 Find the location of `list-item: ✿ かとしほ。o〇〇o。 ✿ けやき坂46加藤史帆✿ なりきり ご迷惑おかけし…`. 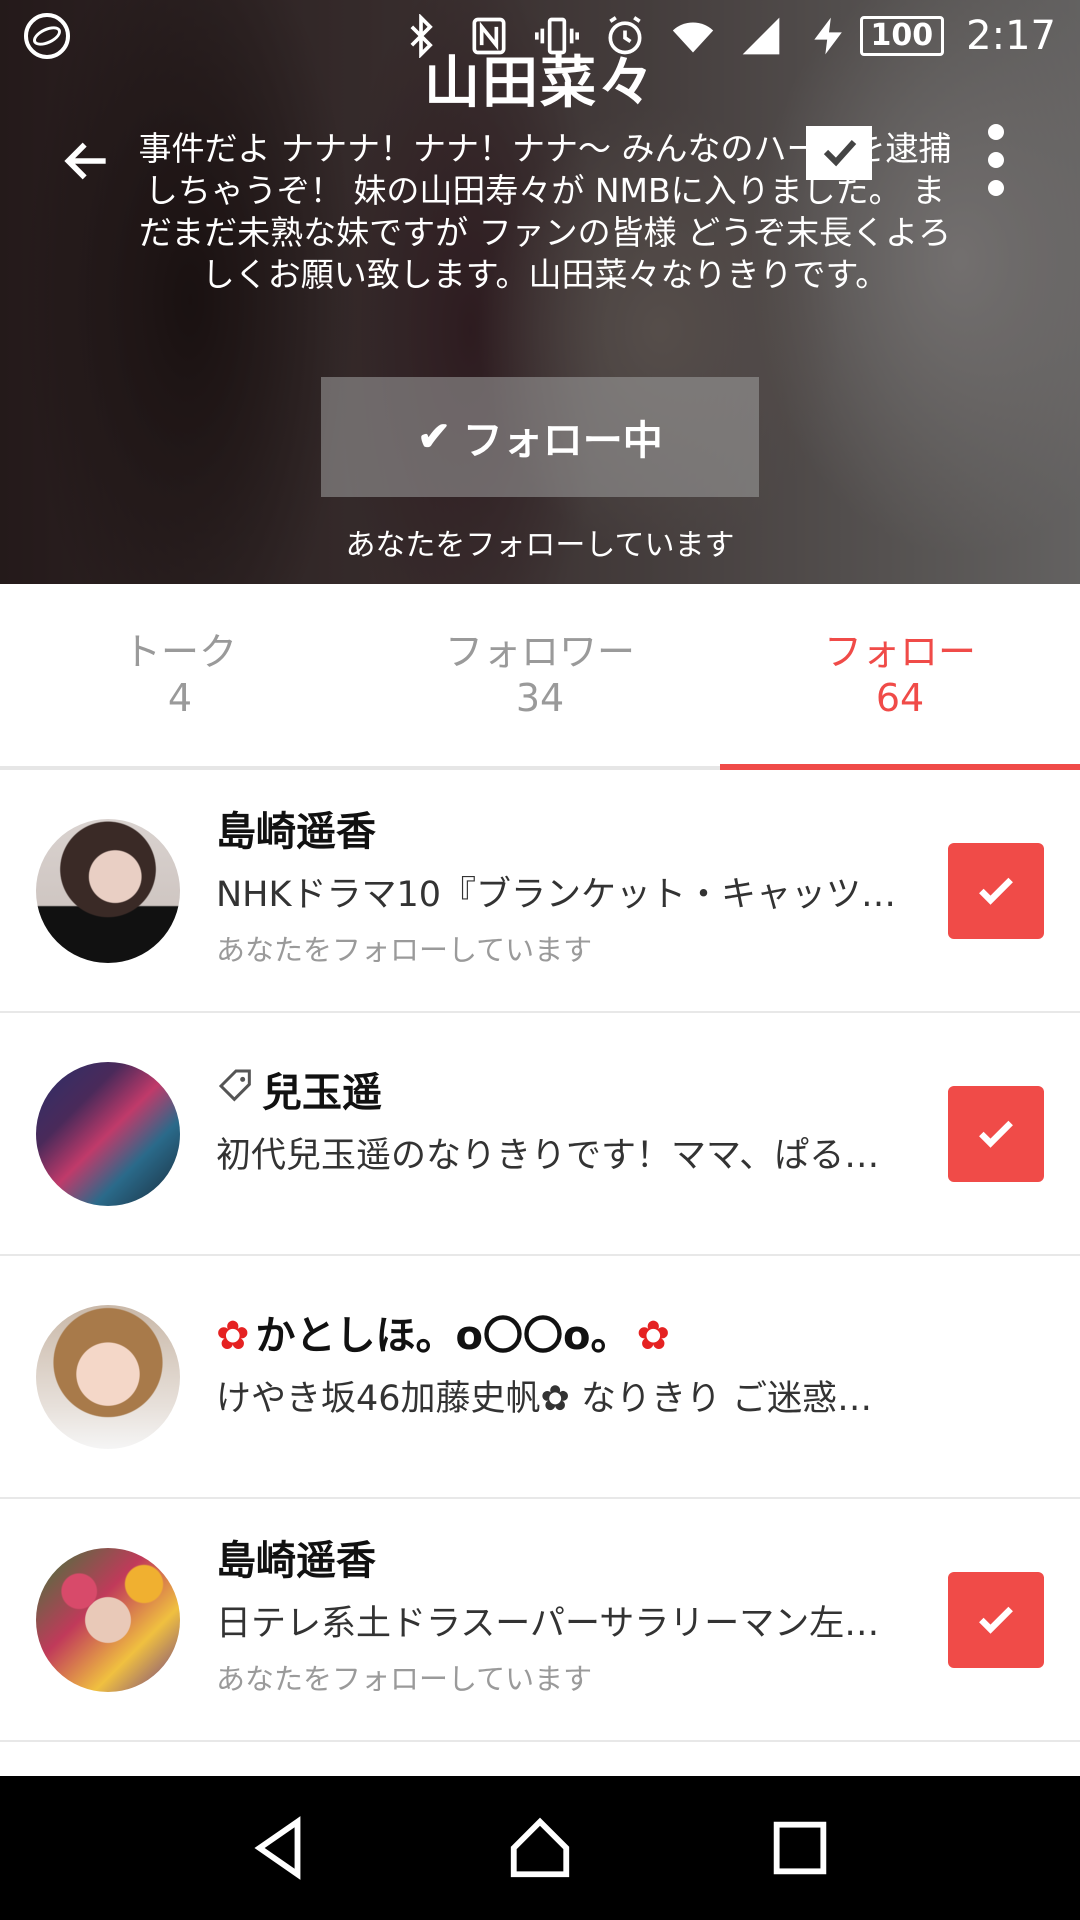

list-item: ✿ かとしほ。o〇〇o。 ✿ けやき坂46加藤史帆✿ なりきり ご迷惑おかけし… is located at coordinates (540, 1377).